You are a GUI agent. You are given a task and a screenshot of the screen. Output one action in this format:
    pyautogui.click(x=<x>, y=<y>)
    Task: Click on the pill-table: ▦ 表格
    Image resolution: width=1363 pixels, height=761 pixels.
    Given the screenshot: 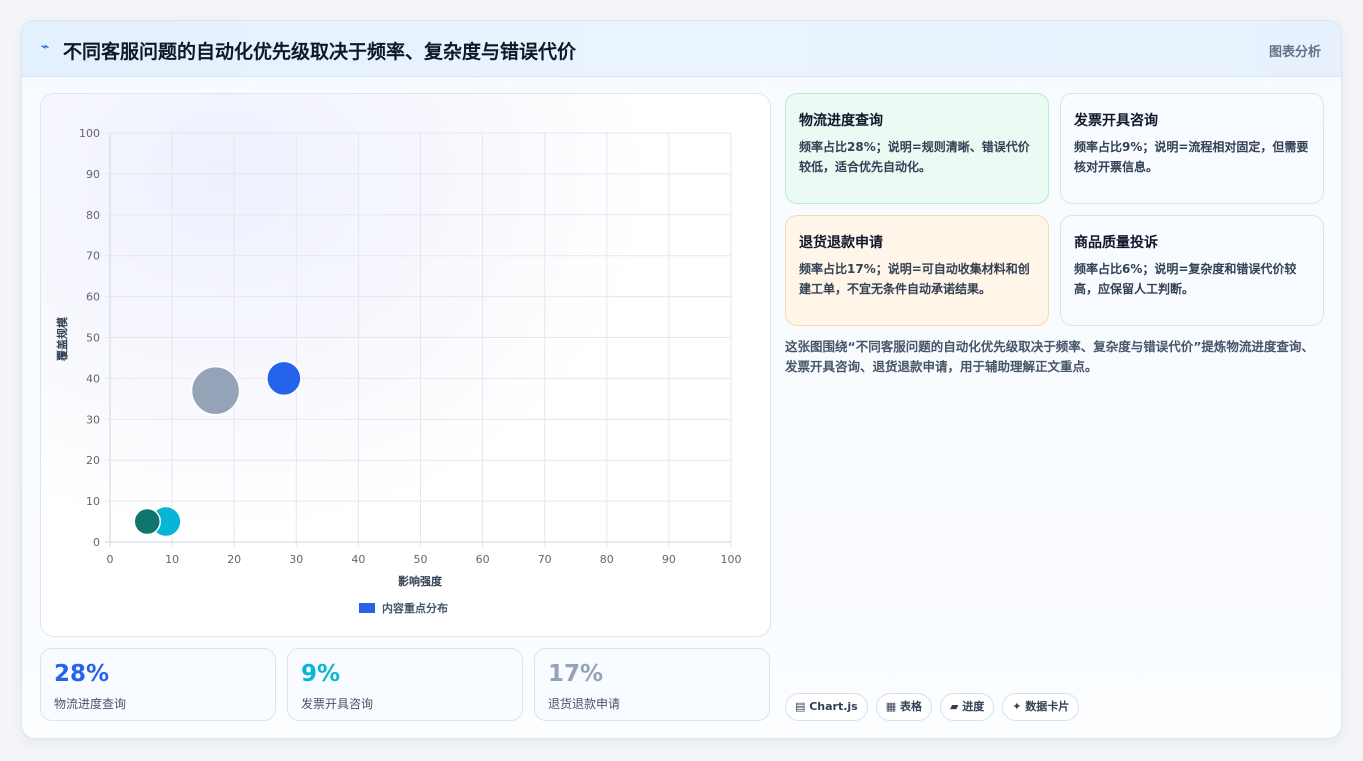 What is the action you would take?
    pyautogui.click(x=903, y=707)
    